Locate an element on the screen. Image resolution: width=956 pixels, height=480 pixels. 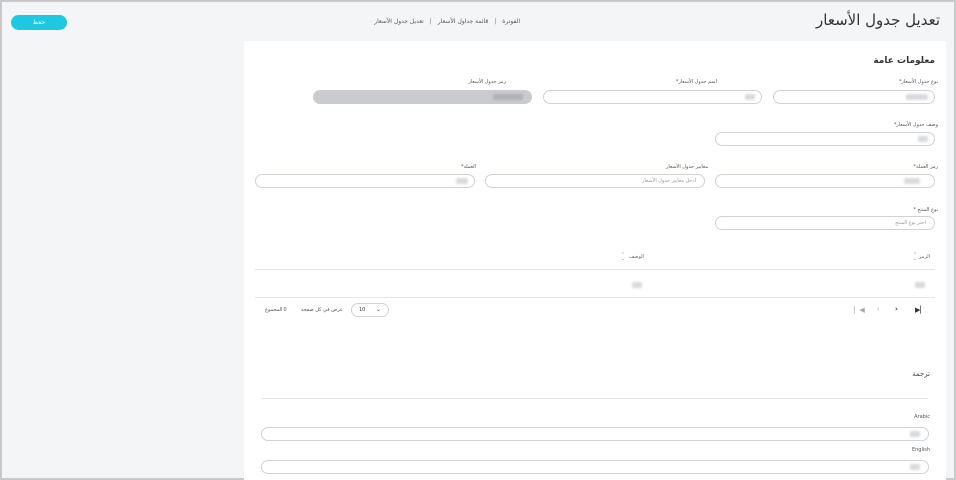
column-header-description: الوصف is located at coordinates (636, 257).